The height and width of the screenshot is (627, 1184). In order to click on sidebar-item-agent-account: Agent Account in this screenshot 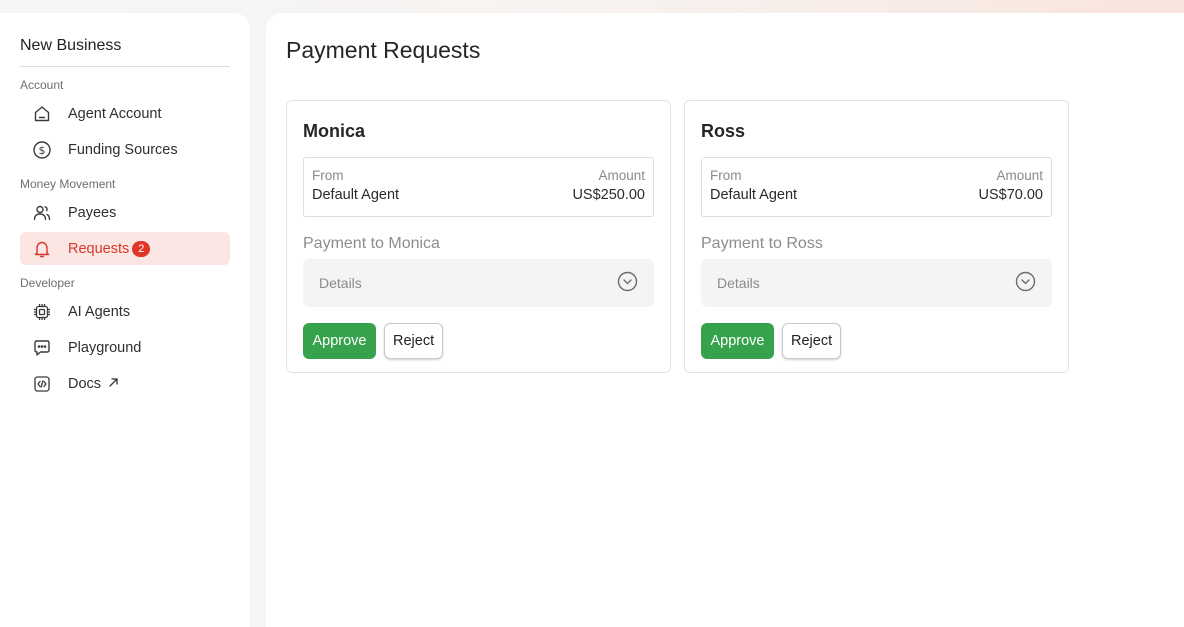, I will do `click(125, 113)`.